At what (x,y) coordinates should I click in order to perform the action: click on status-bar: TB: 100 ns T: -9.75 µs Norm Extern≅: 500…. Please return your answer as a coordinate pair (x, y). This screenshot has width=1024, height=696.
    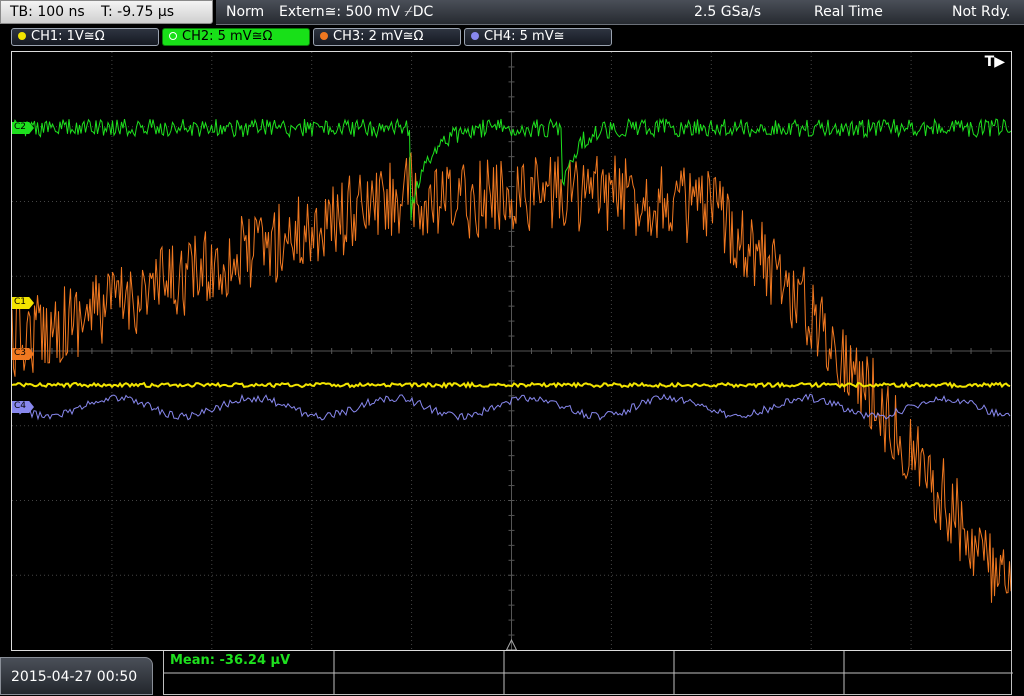
    Looking at the image, I should click on (512, 12).